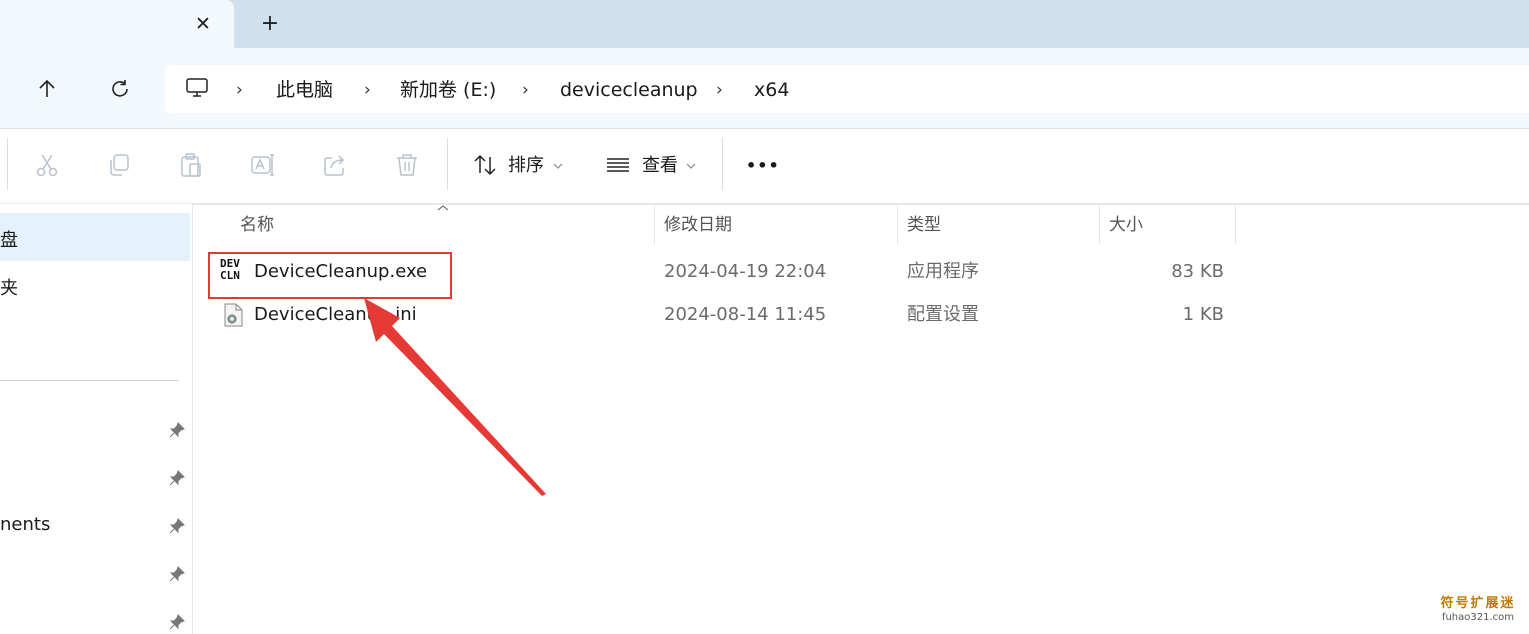 This screenshot has width=1529, height=634. I want to click on watermark-line2: fuhao321.com, so click(1478, 617).